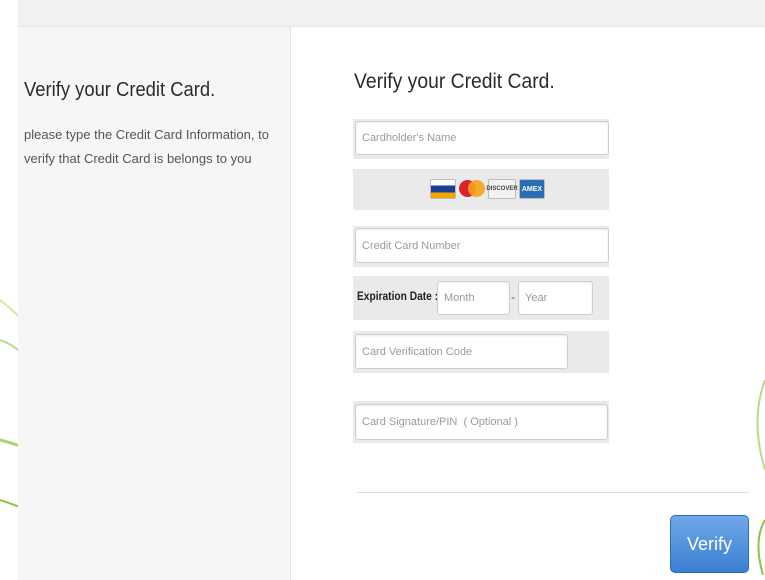  Describe the element at coordinates (502, 189) in the screenshot. I see `discover-icon: DISCOVER` at that location.